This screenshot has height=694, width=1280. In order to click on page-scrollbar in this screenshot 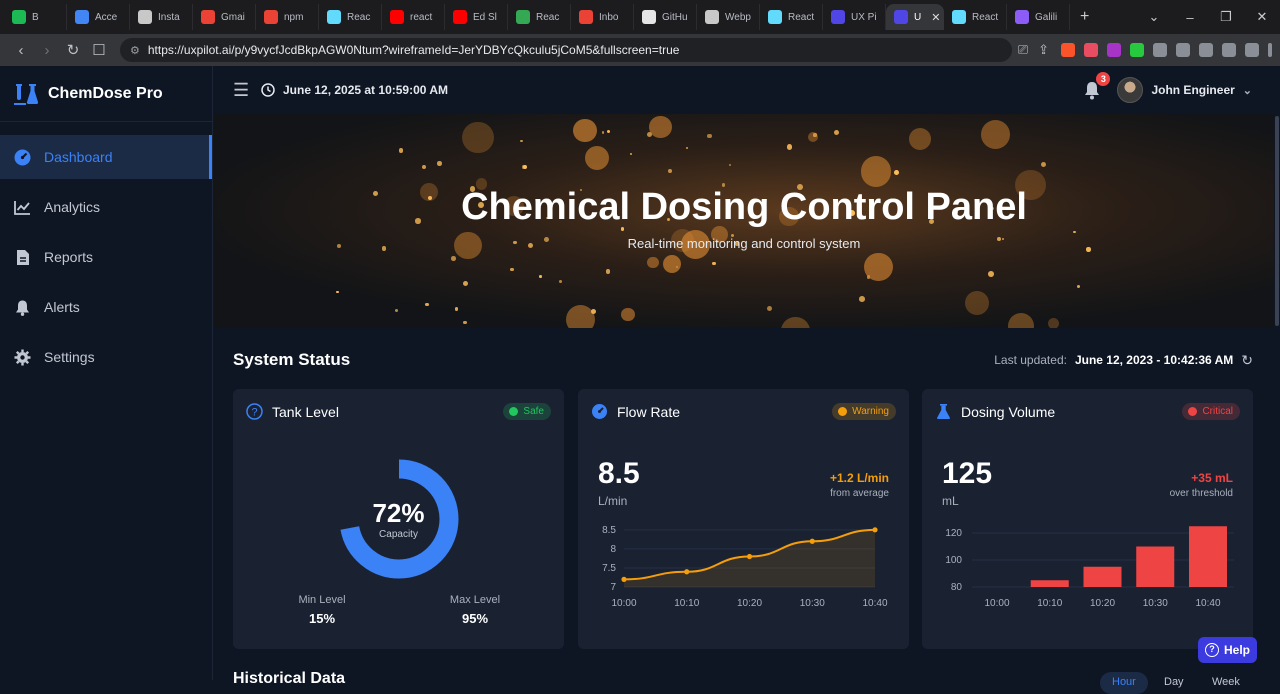, I will do `click(1277, 373)`.